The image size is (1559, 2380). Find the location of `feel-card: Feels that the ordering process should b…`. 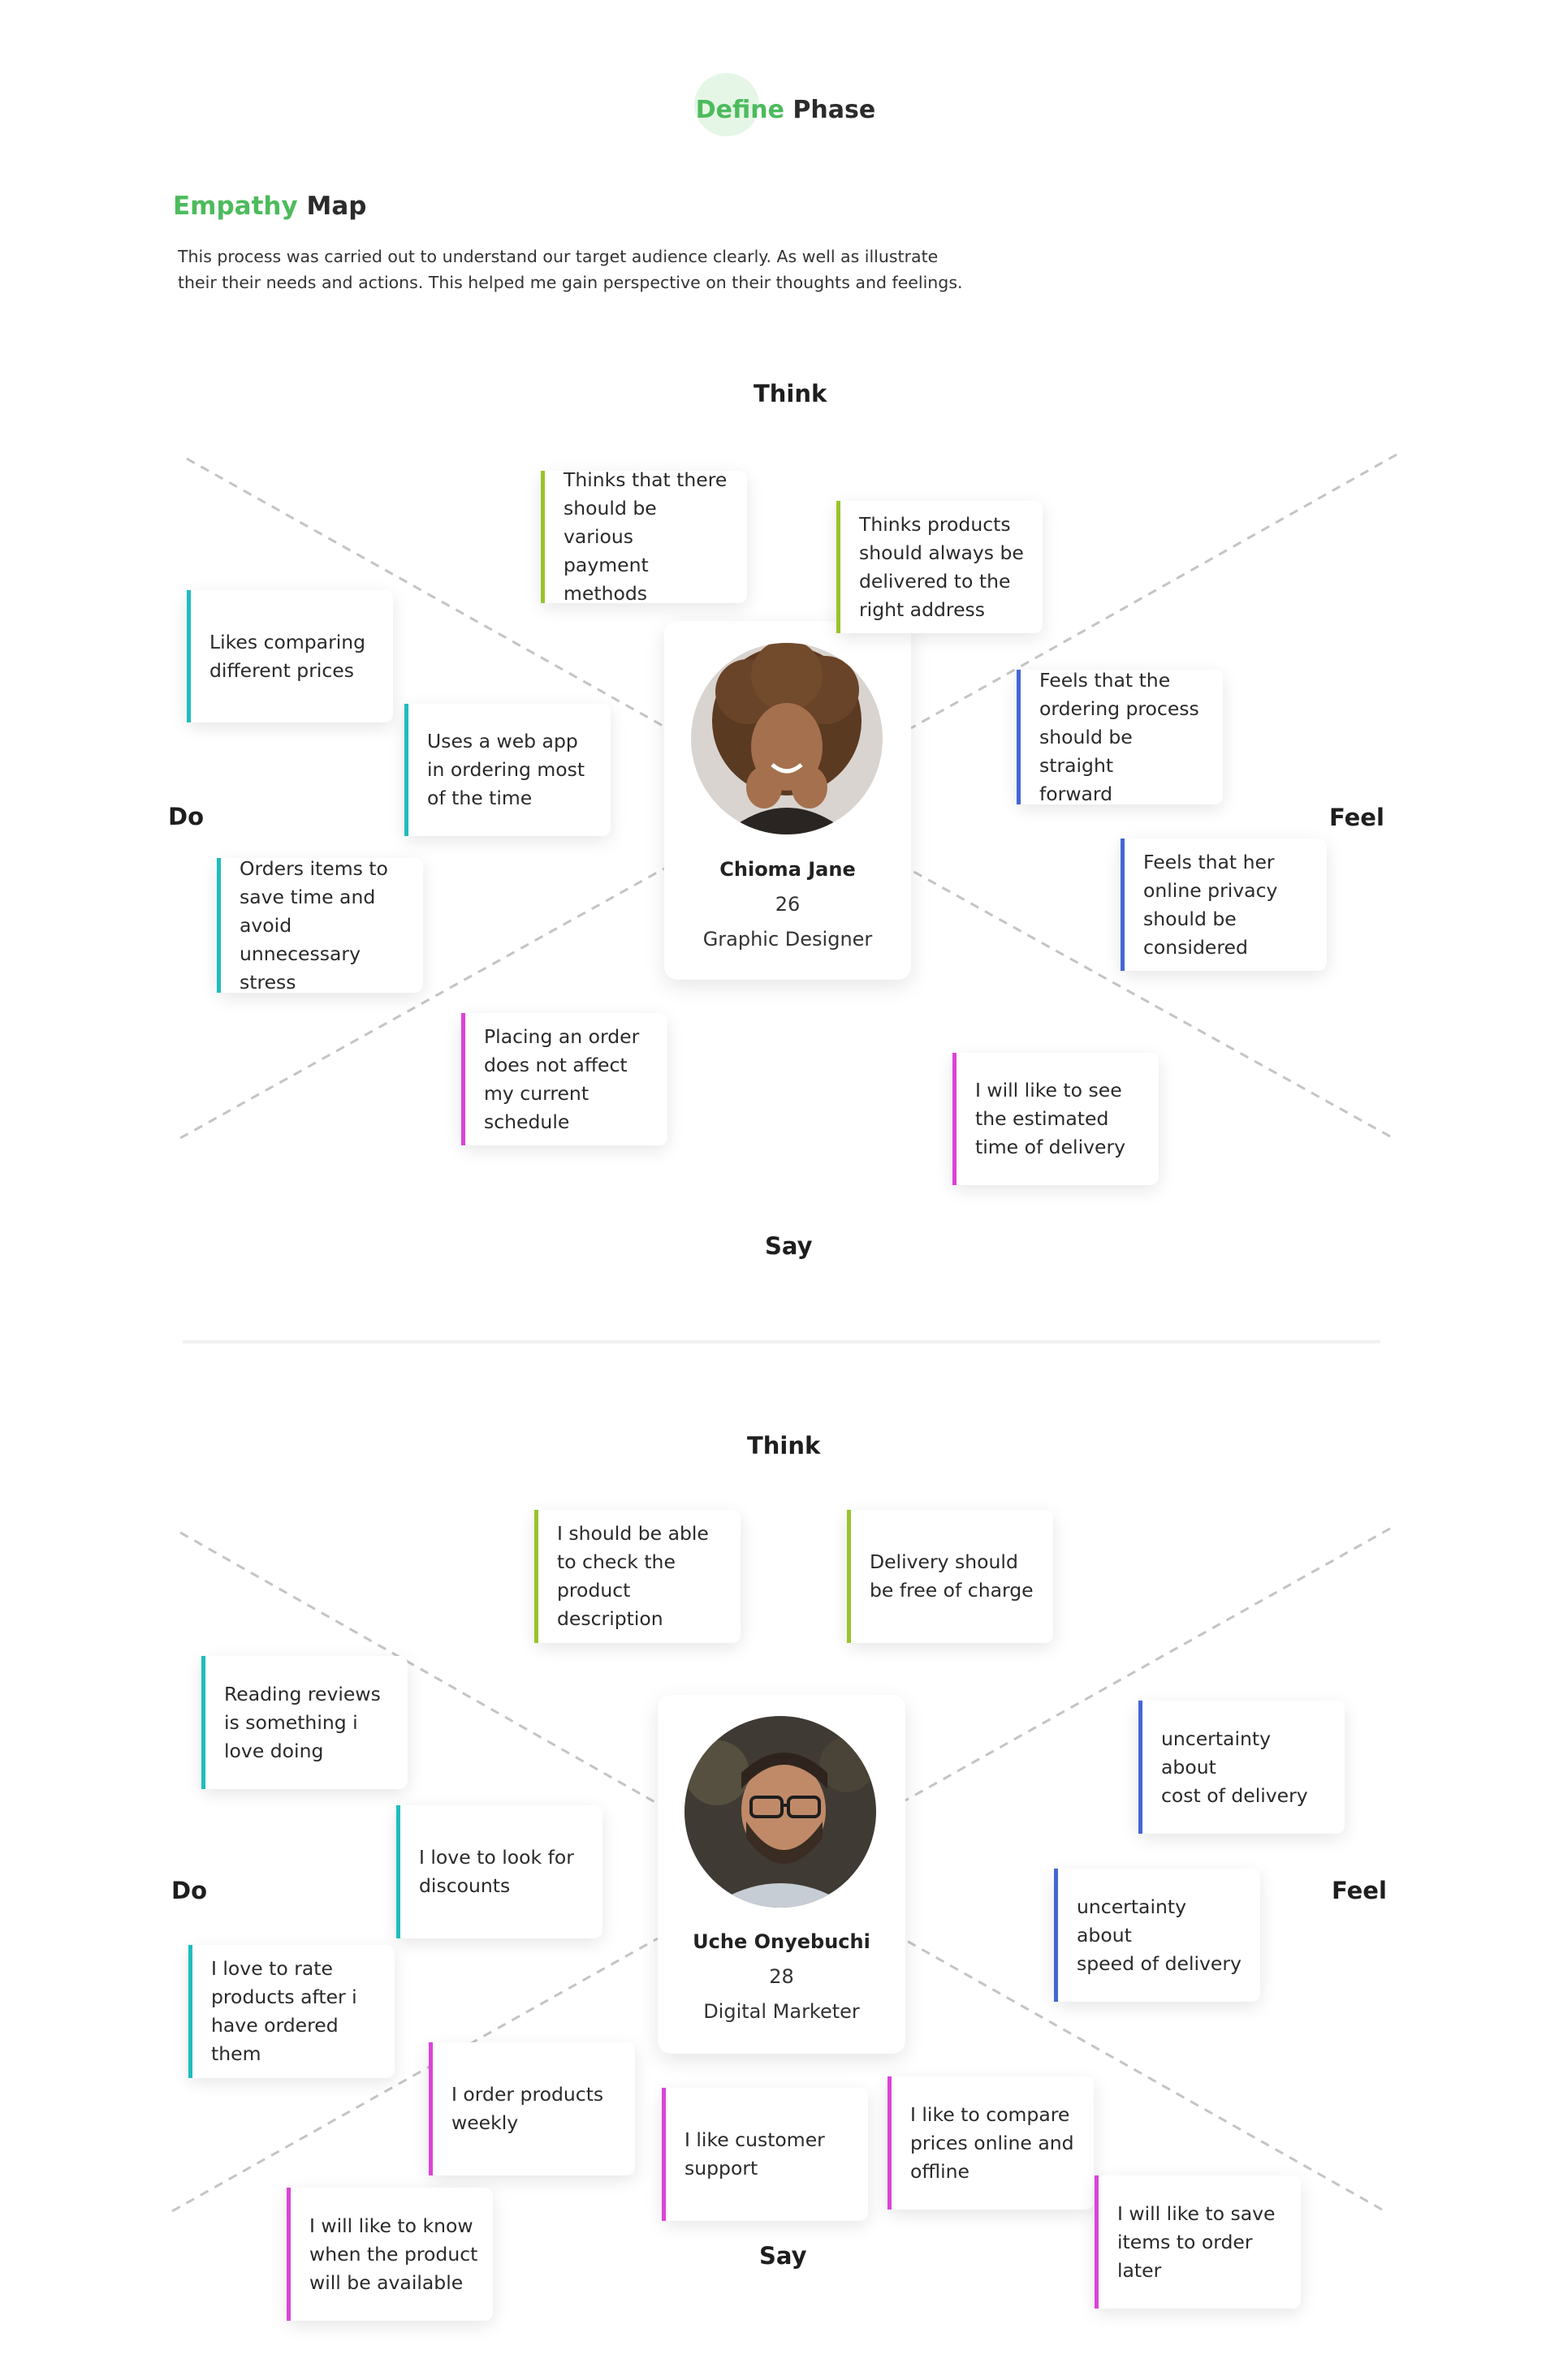

feel-card: Feels that the ordering process should b… is located at coordinates (1120, 737).